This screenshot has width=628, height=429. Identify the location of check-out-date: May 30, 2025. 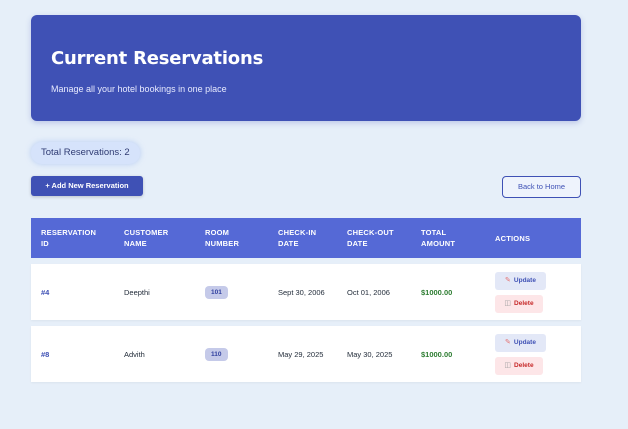
(370, 354).